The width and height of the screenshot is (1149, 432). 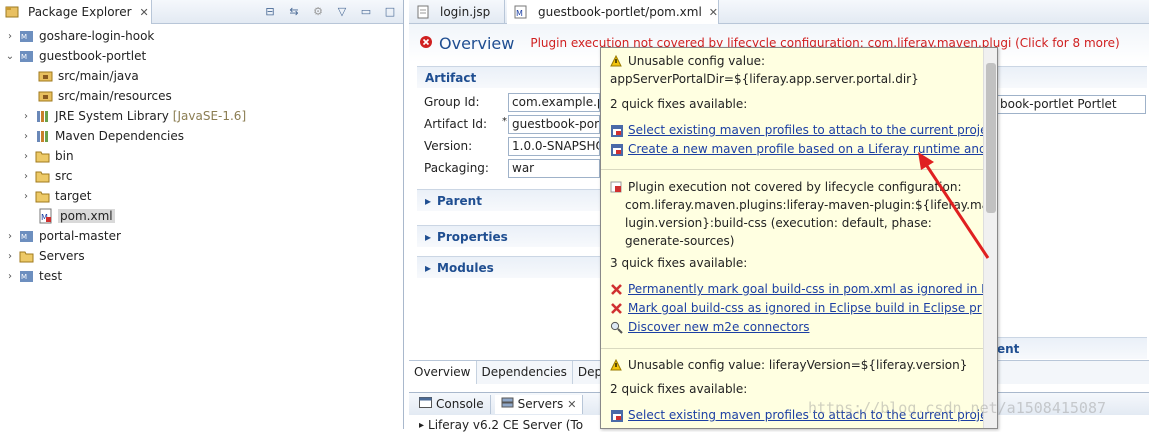 What do you see at coordinates (76, 12) in the screenshot?
I see `package-explorer-tab: Package Explorer ✕` at bounding box center [76, 12].